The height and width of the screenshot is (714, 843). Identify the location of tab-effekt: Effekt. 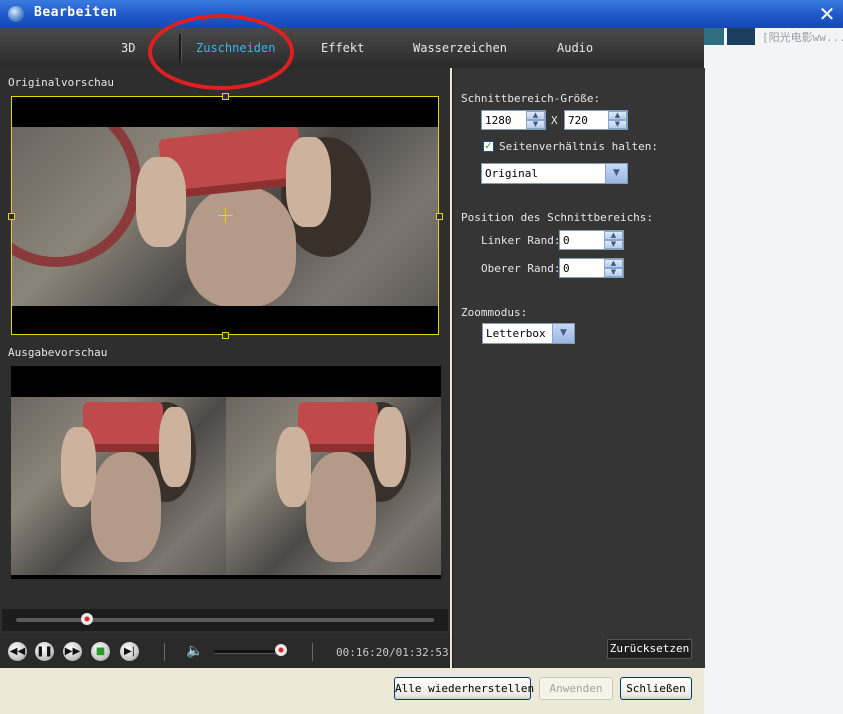
(342, 48).